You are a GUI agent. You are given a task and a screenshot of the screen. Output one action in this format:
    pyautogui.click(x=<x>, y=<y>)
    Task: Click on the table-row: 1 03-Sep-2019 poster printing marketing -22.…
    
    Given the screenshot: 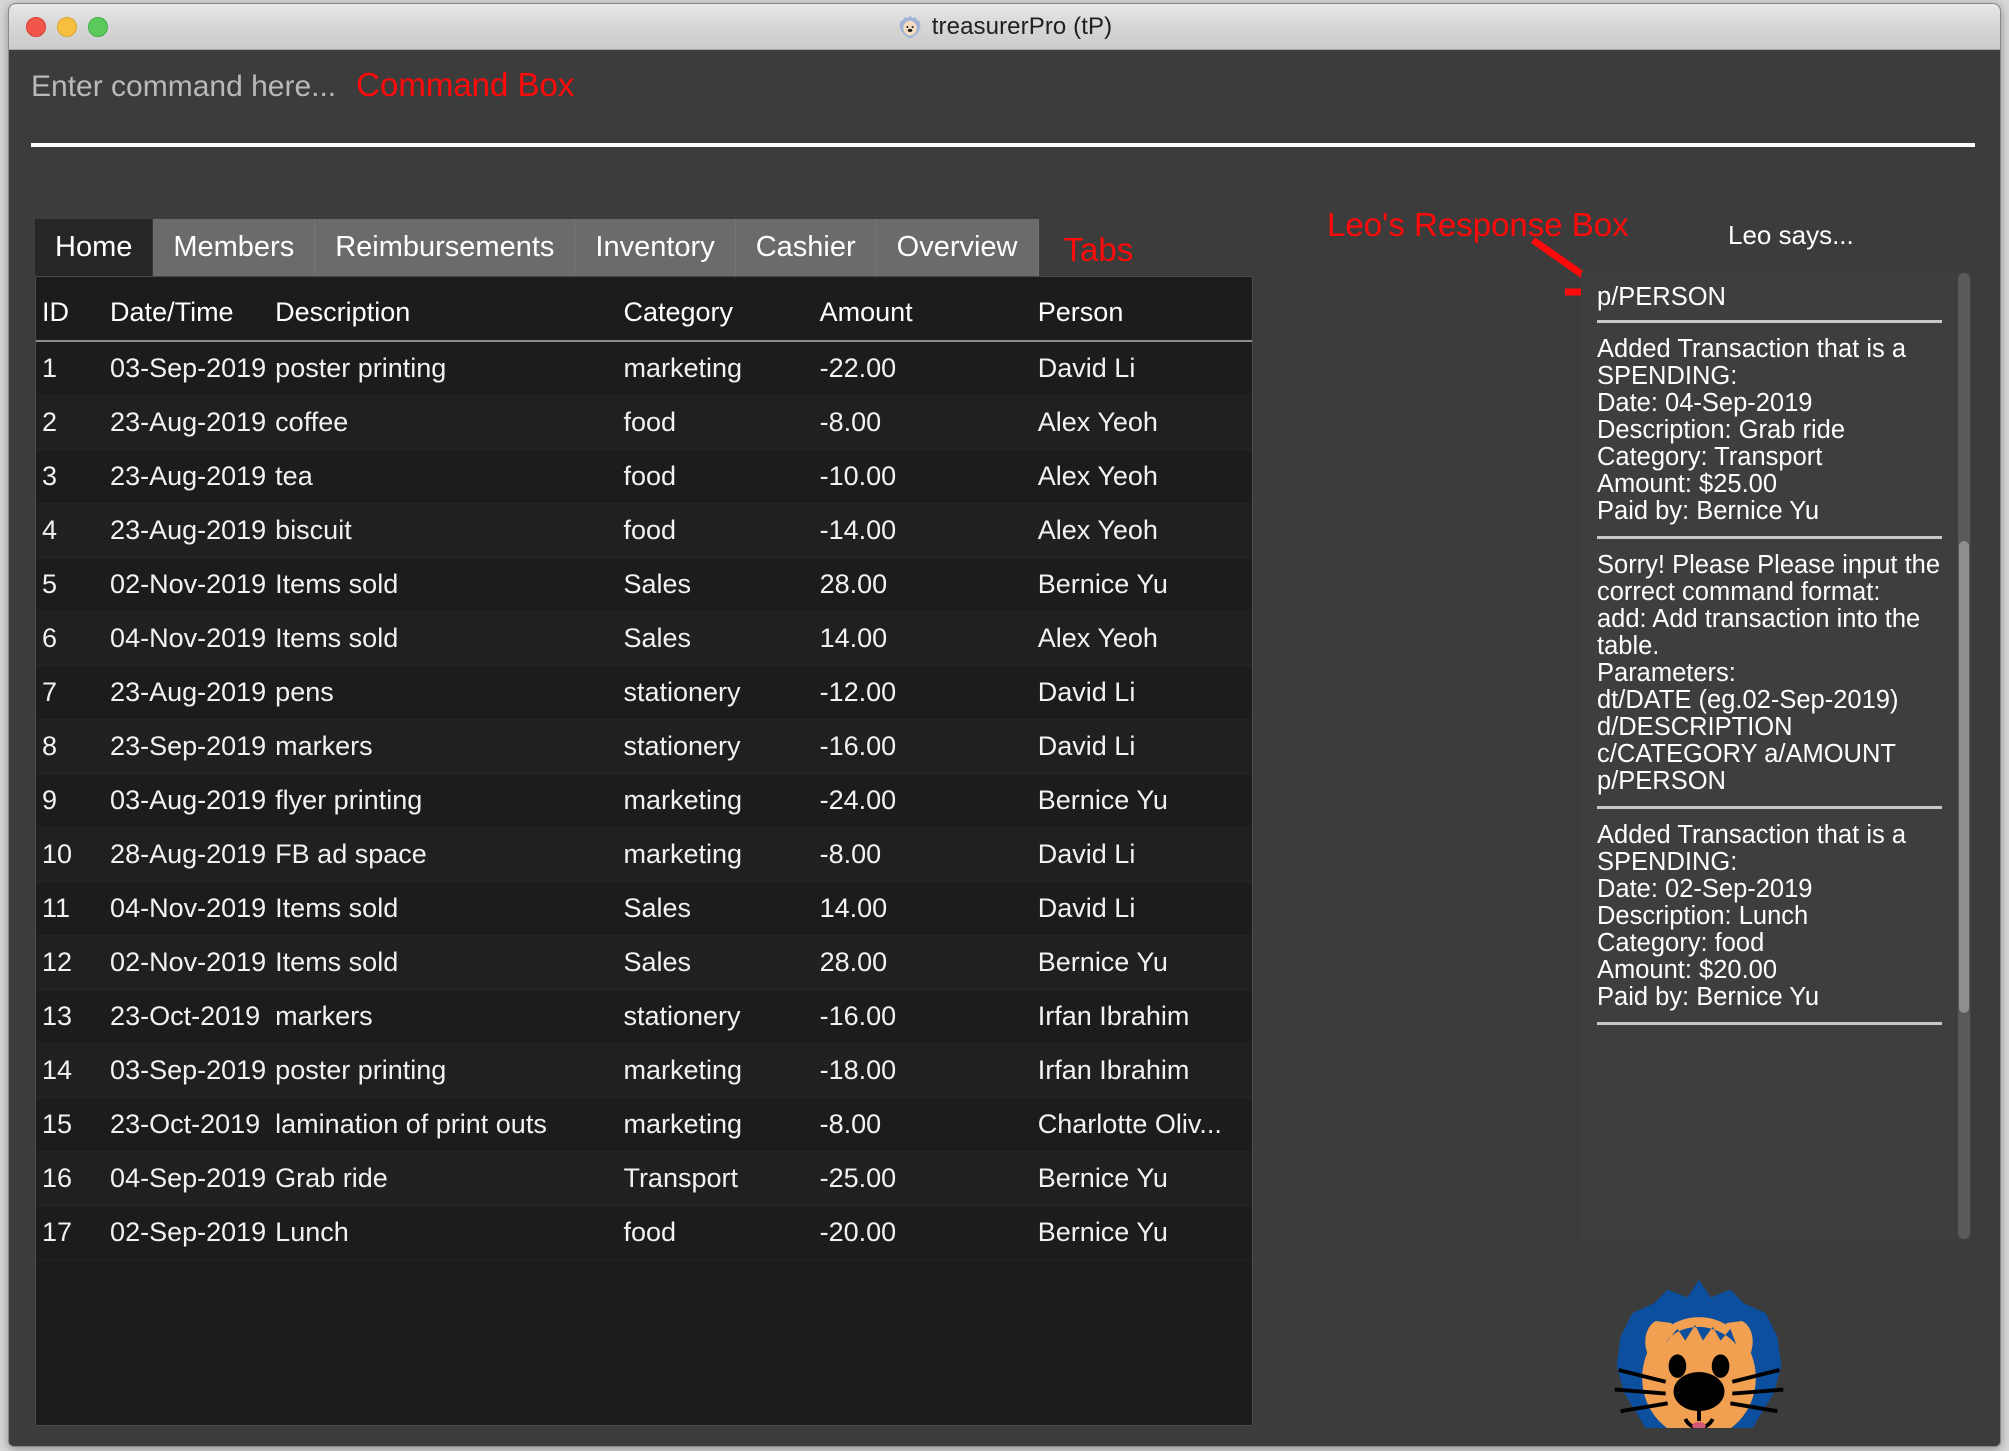 What is the action you would take?
    pyautogui.click(x=644, y=368)
    